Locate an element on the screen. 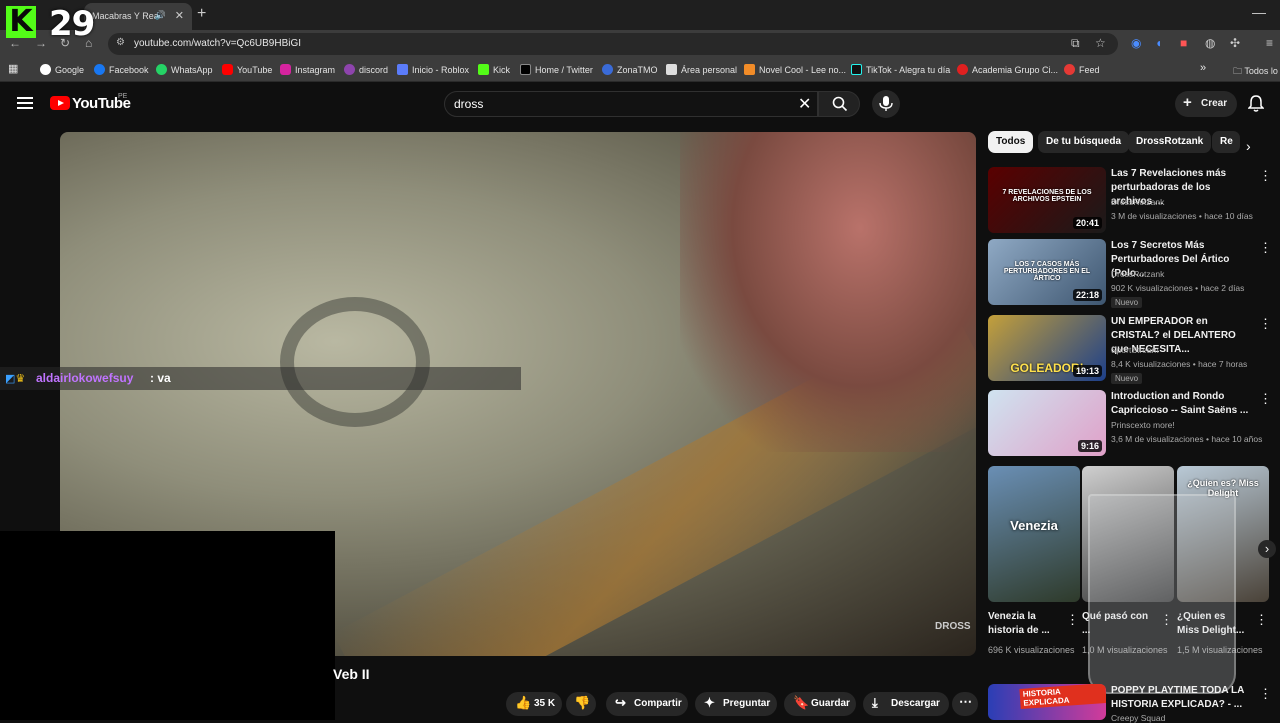  upload-age: hace 10 días is located at coordinates (1228, 216).